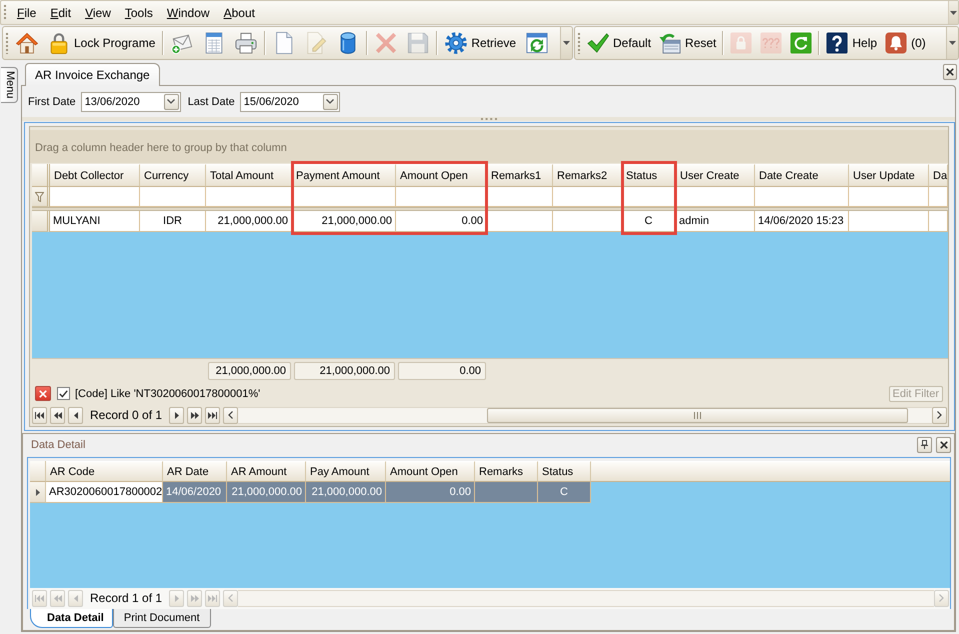 This screenshot has height=634, width=959. I want to click on window-refresh-icon, so click(537, 43).